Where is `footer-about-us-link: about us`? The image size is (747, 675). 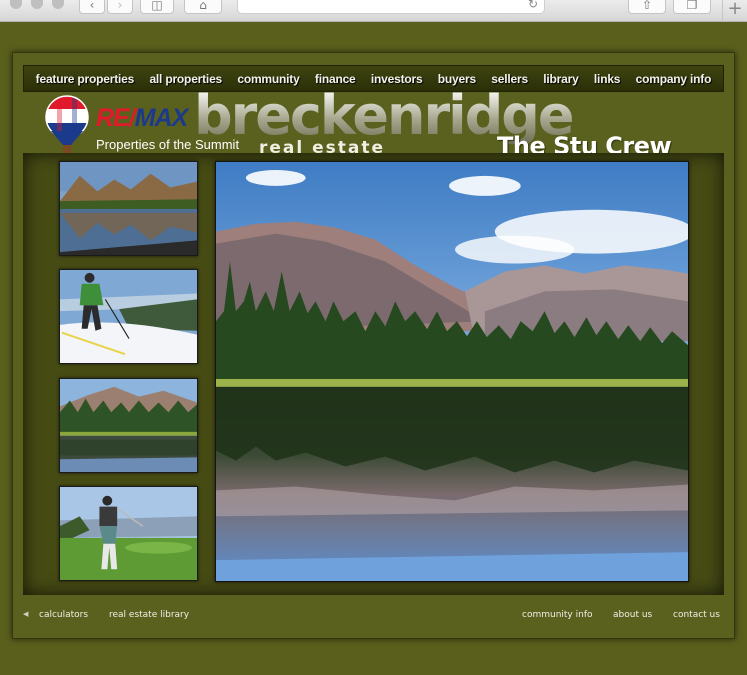 footer-about-us-link: about us is located at coordinates (632, 615).